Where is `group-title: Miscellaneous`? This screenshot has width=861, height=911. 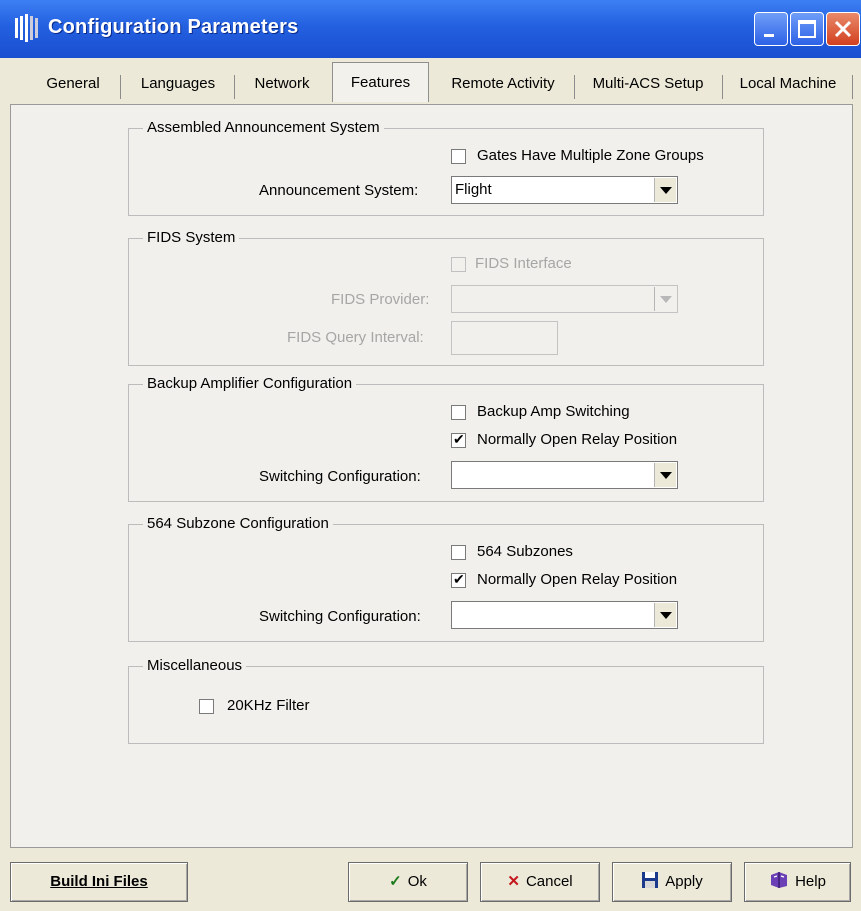
group-title: Miscellaneous is located at coordinates (195, 665).